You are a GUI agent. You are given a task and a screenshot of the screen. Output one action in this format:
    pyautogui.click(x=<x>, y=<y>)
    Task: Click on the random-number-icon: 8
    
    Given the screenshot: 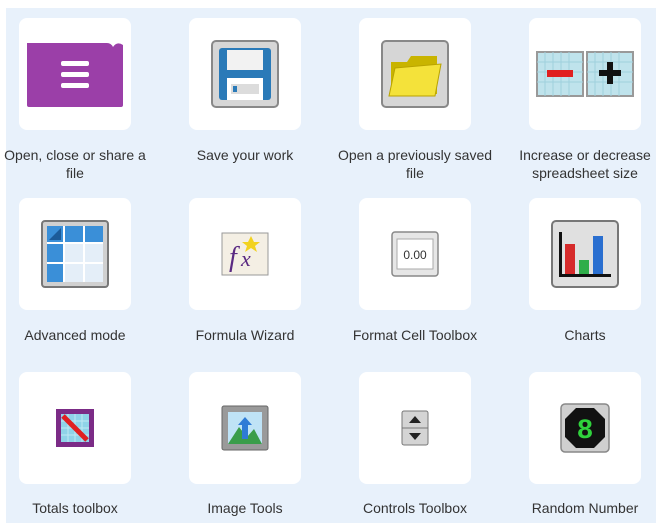 What is the action you would take?
    pyautogui.click(x=585, y=428)
    